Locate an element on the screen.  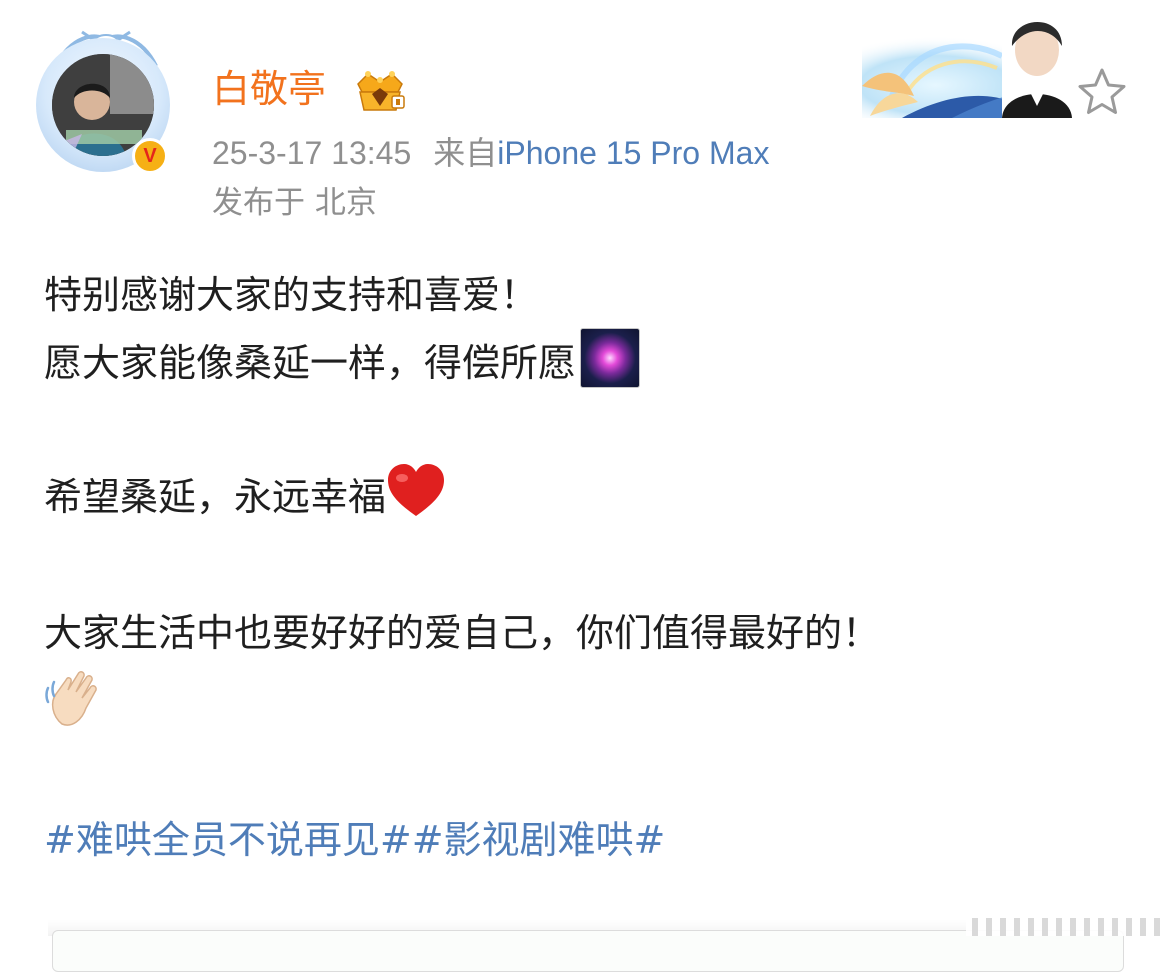
post-text-line: 大家生活中也要好好的爱自己，你们值得最好的！ is located at coordinates (462, 633).